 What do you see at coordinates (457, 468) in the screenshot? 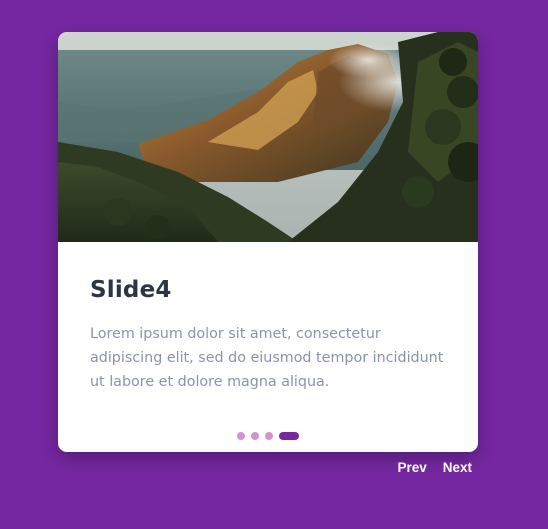
I see `next-button: Next` at bounding box center [457, 468].